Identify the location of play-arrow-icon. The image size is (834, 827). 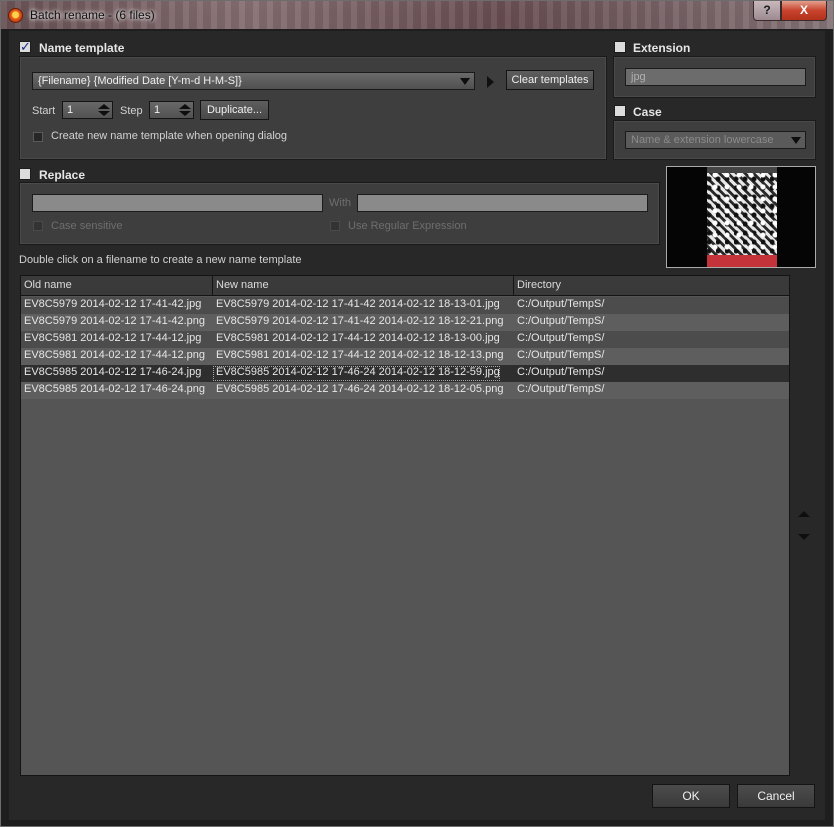
(490, 82).